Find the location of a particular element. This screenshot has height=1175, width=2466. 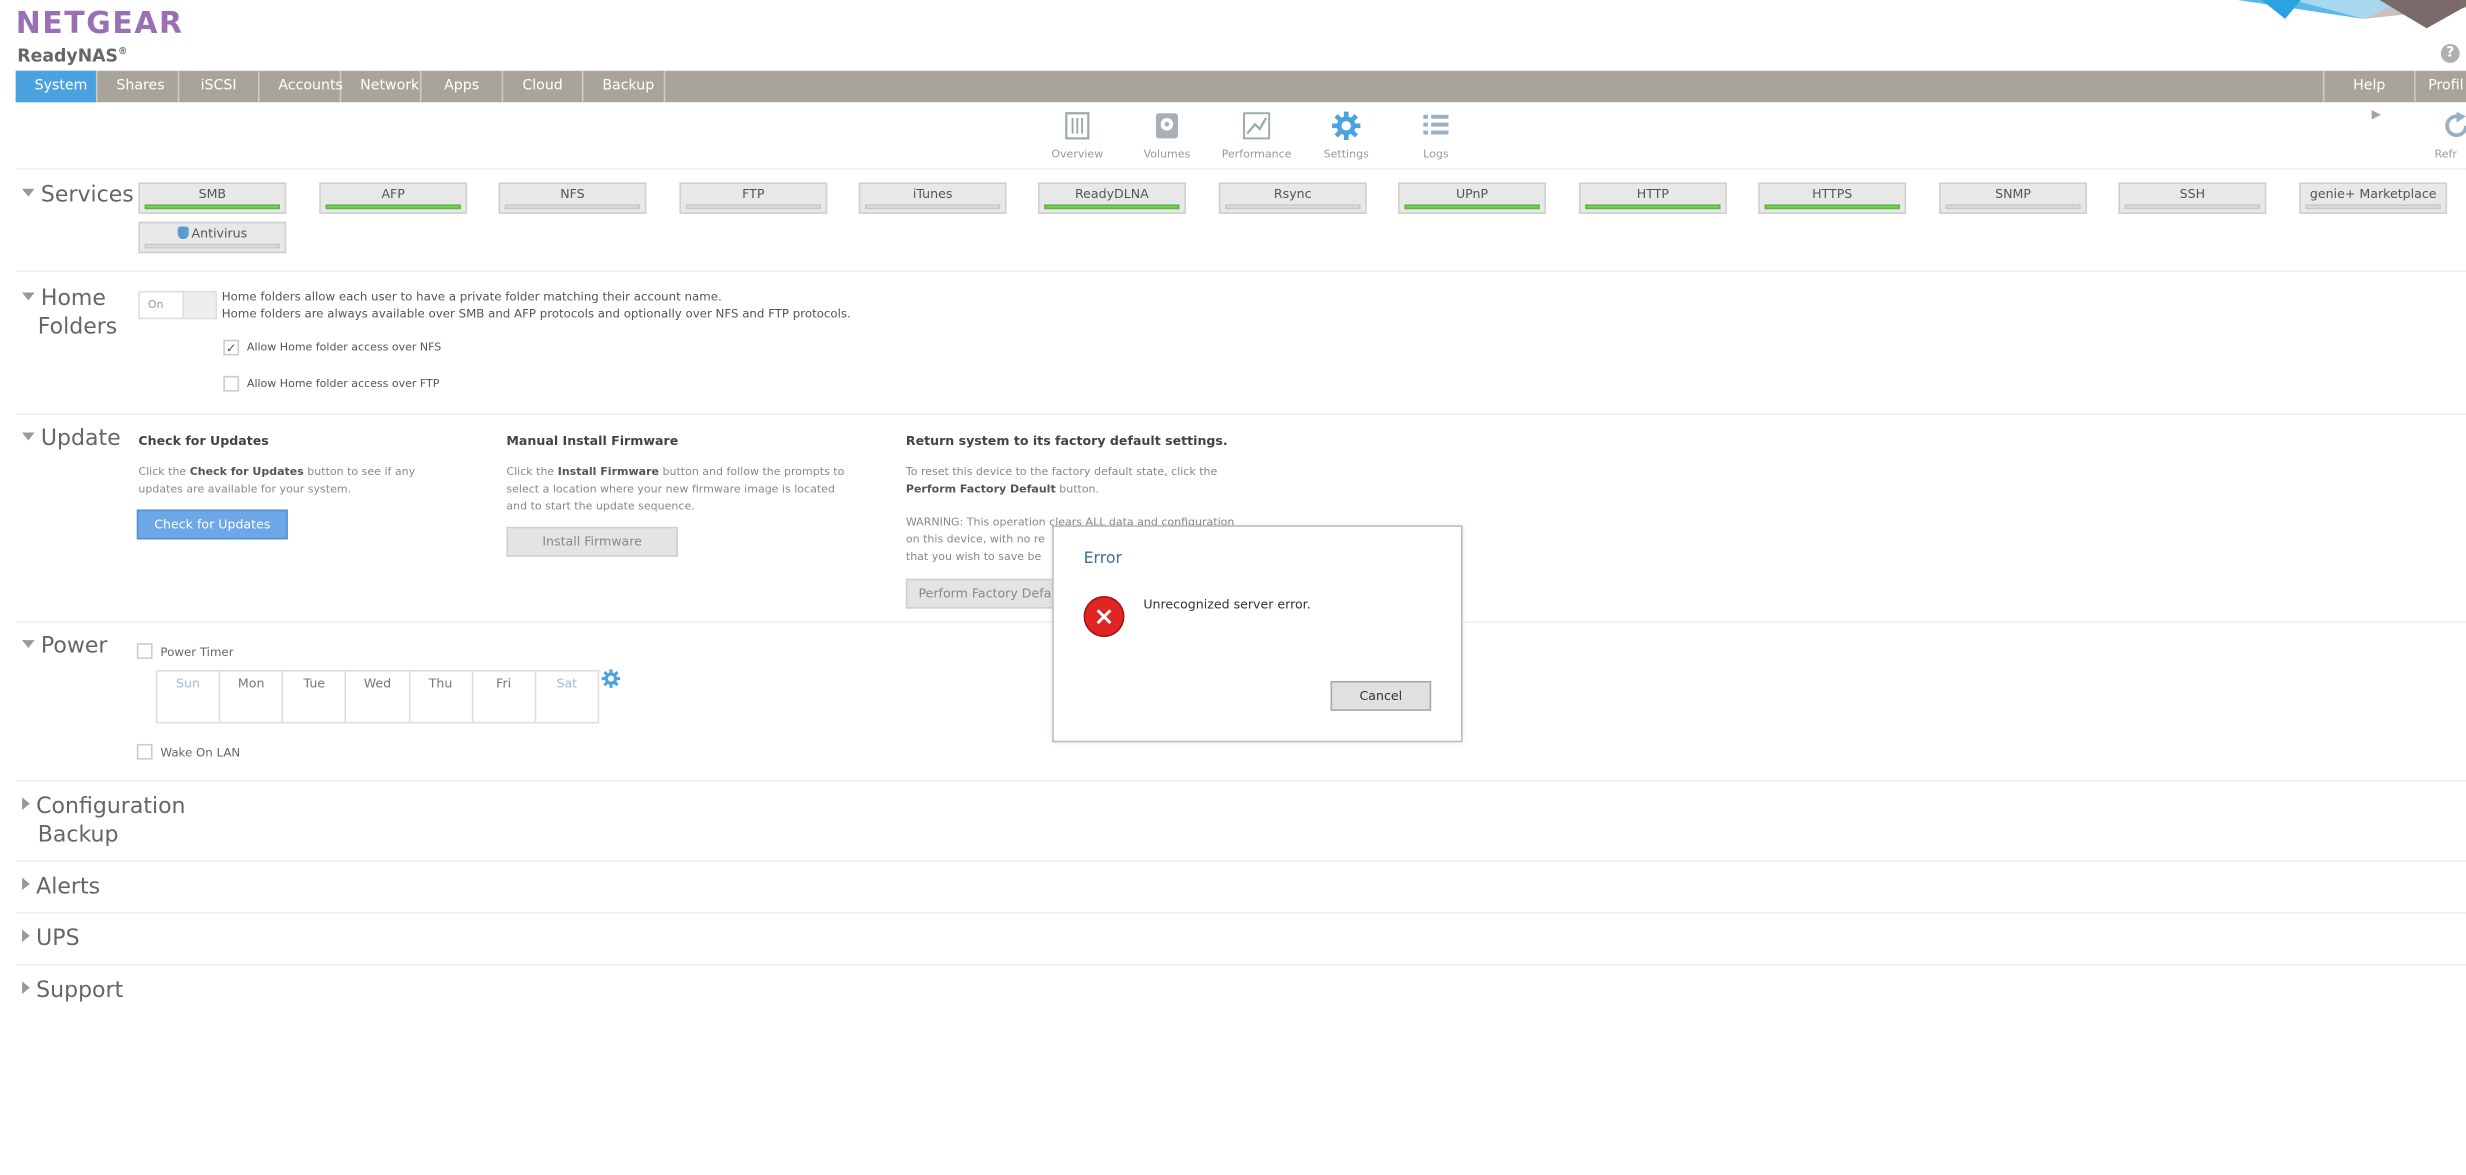

section-title: Configuration is located at coordinates (111, 807).